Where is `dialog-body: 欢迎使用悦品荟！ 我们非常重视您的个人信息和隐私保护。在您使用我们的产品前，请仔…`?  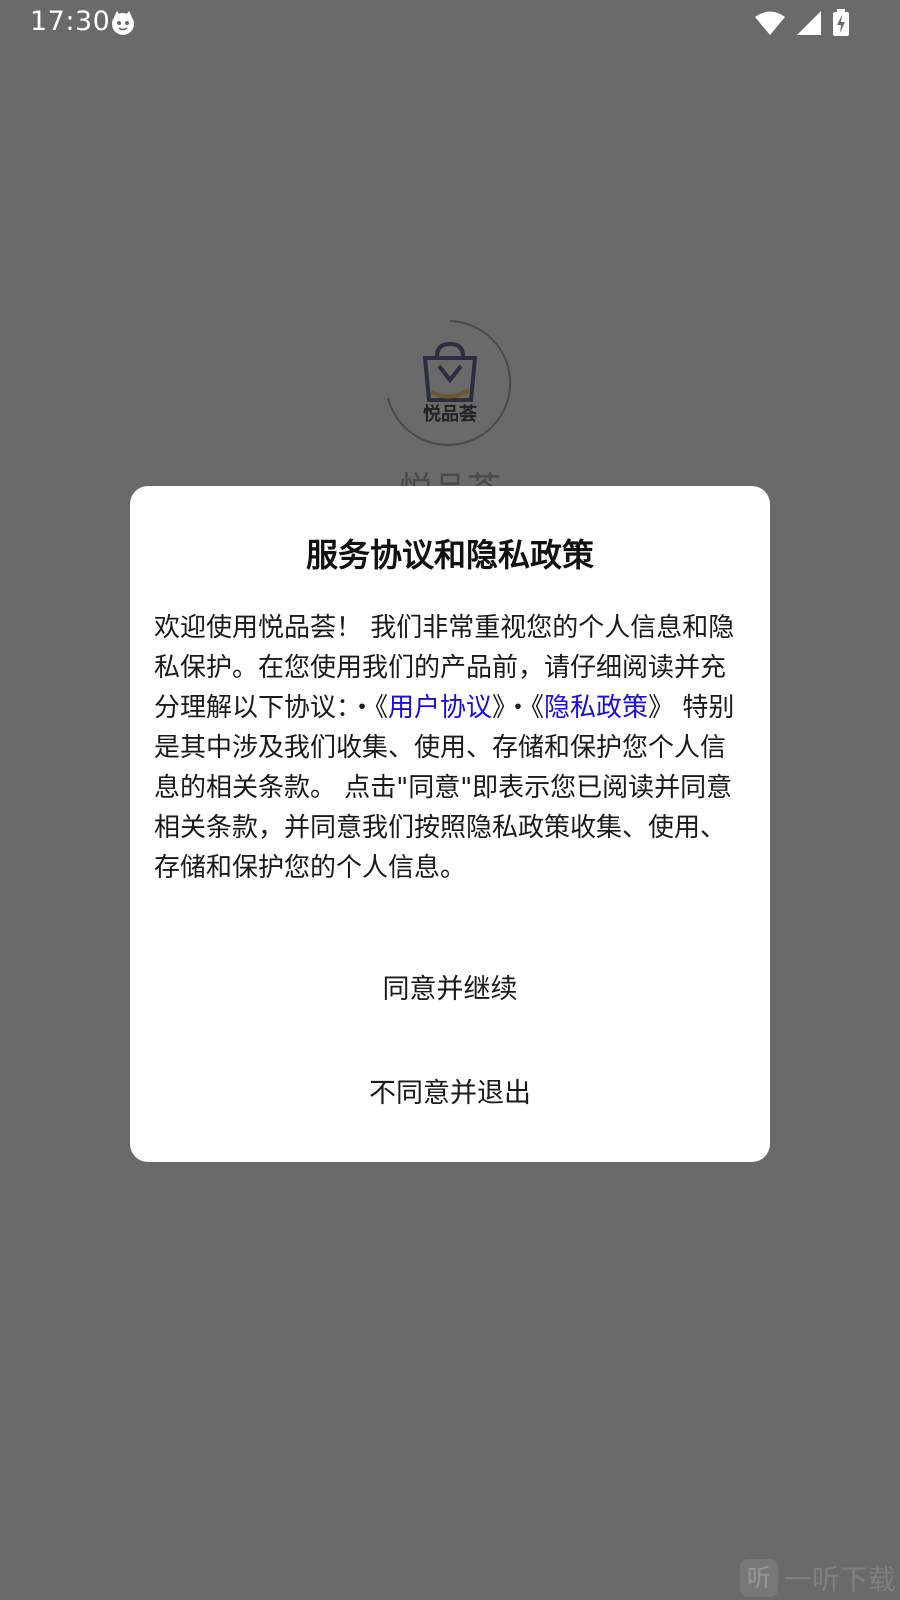
dialog-body: 欢迎使用悦品荟！ 我们非常重视您的个人信息和隐私保护。在您使用我们的产品前，请仔… is located at coordinates (450, 748).